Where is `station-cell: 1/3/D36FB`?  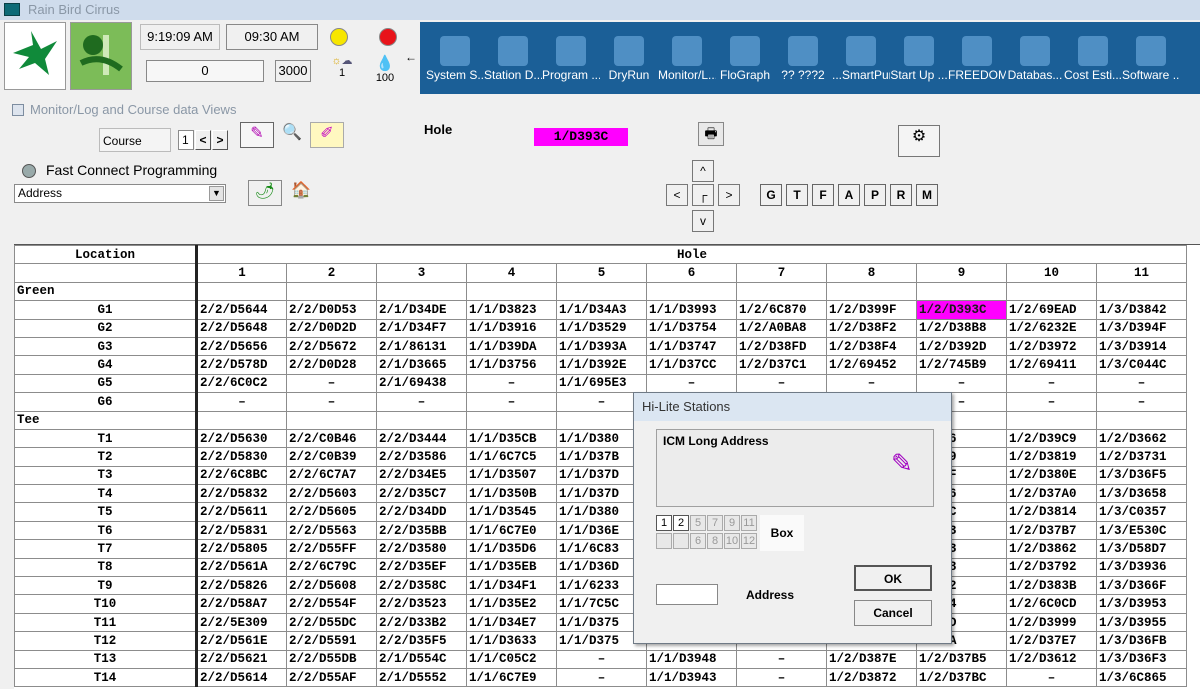 station-cell: 1/3/D36FB is located at coordinates (1141, 641).